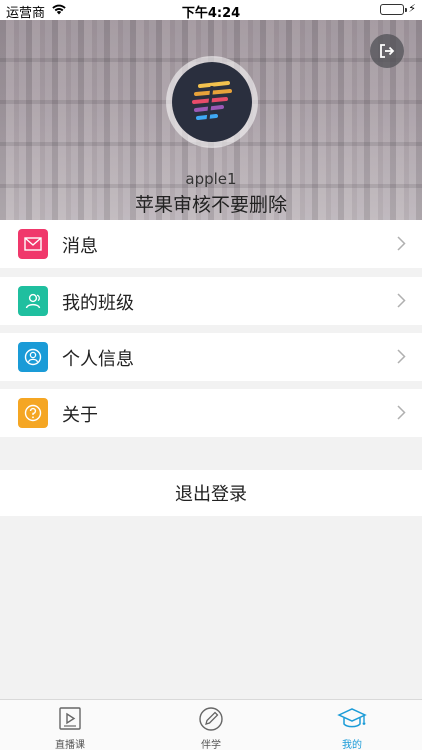  I want to click on tab-label: 伴学, so click(211, 745).